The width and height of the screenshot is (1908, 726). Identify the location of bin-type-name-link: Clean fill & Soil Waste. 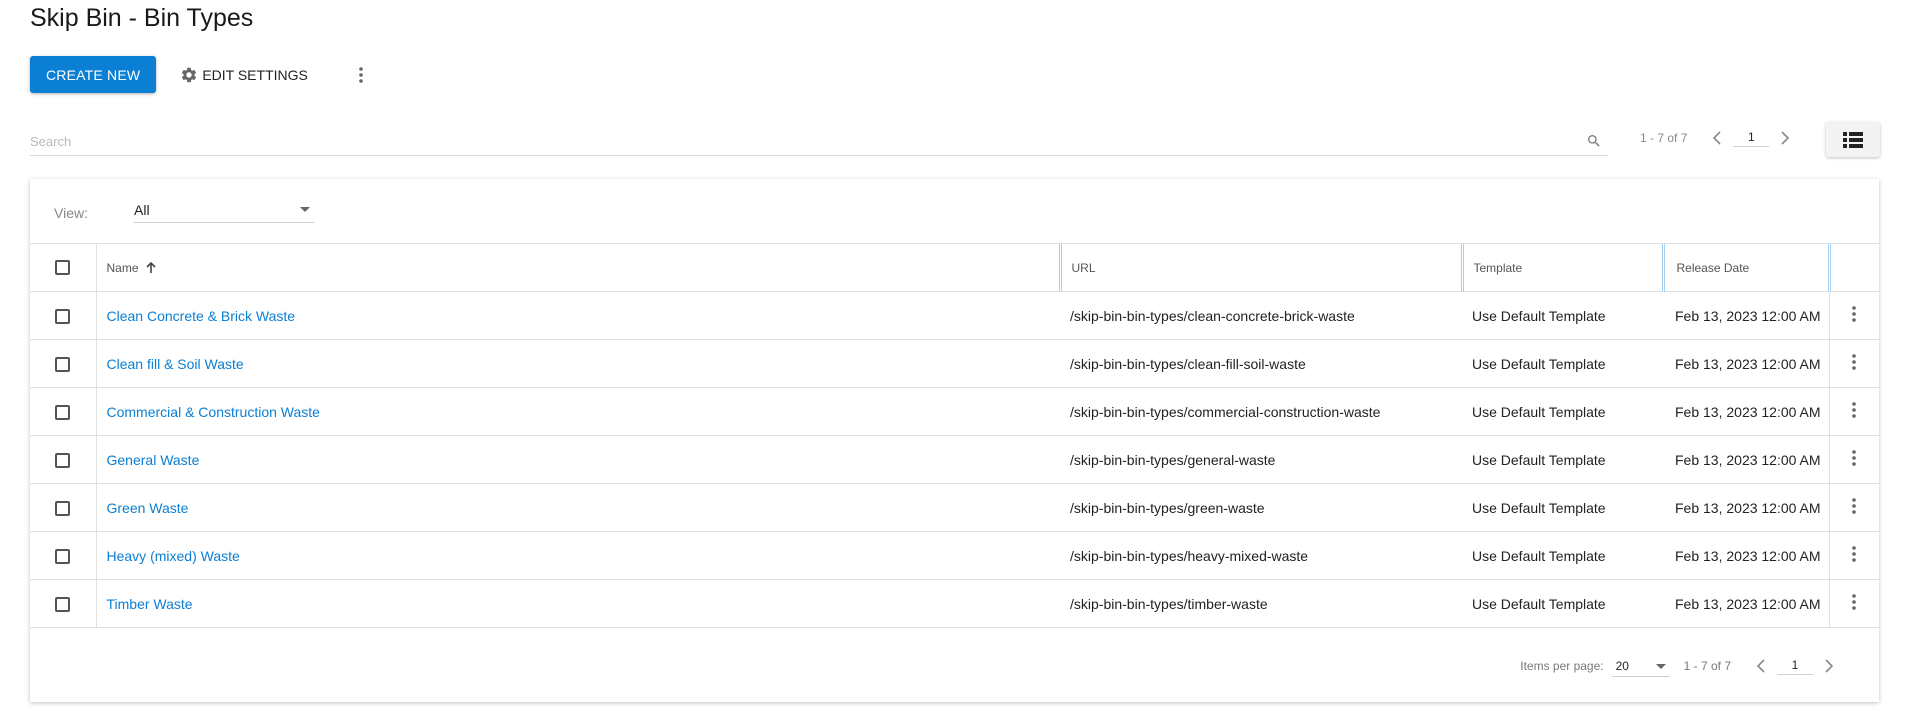
(175, 364).